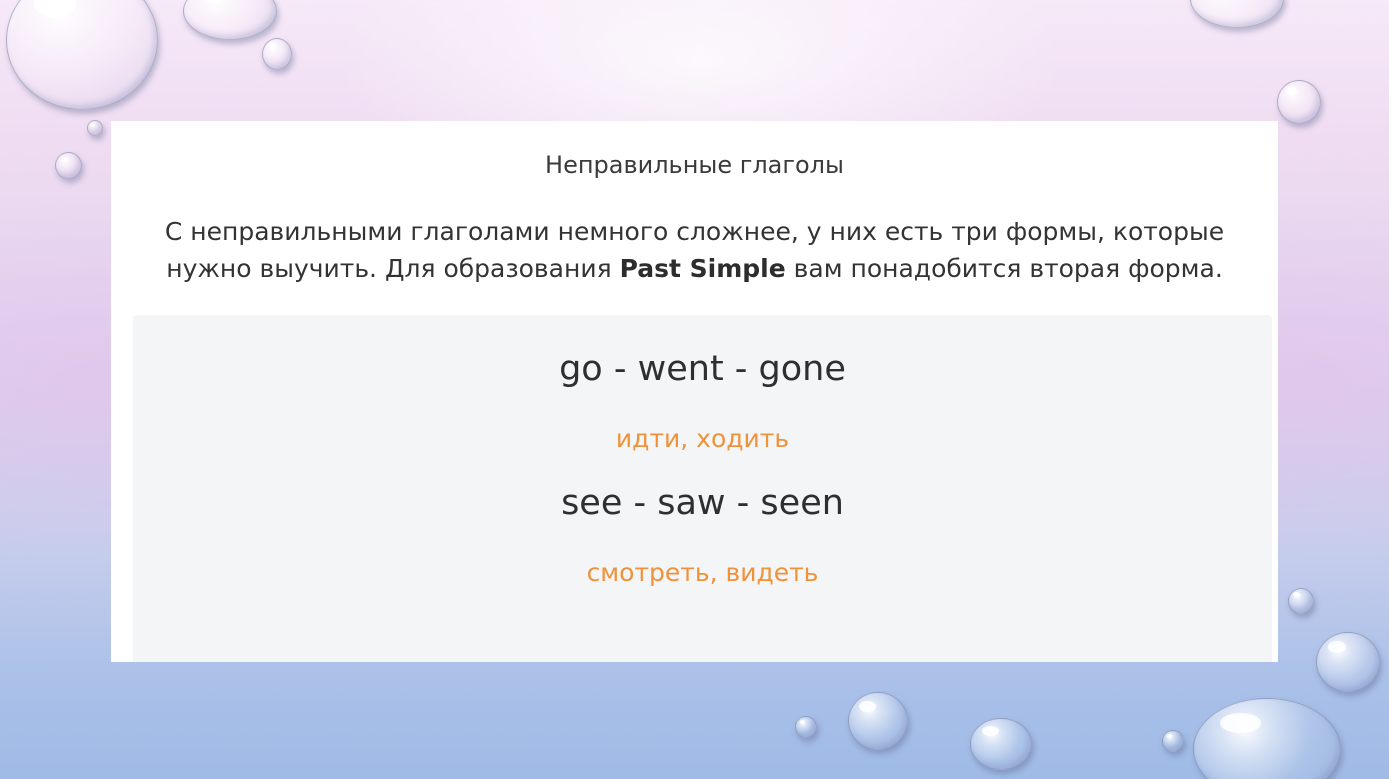 This screenshot has height=779, width=1389. What do you see at coordinates (702, 268) in the screenshot?
I see `intro-highlight: Past Simple` at bounding box center [702, 268].